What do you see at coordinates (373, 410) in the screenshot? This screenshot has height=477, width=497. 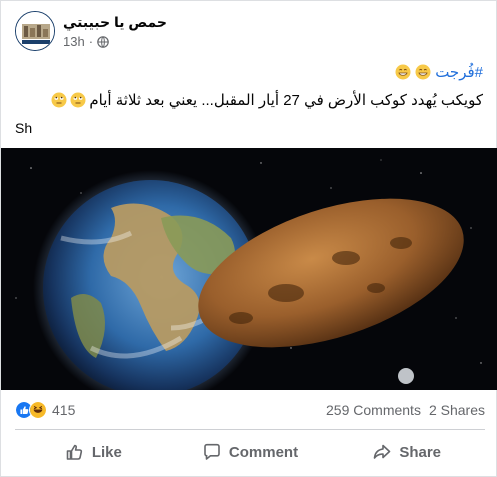 I see `comments-count: 259 Comments` at bounding box center [373, 410].